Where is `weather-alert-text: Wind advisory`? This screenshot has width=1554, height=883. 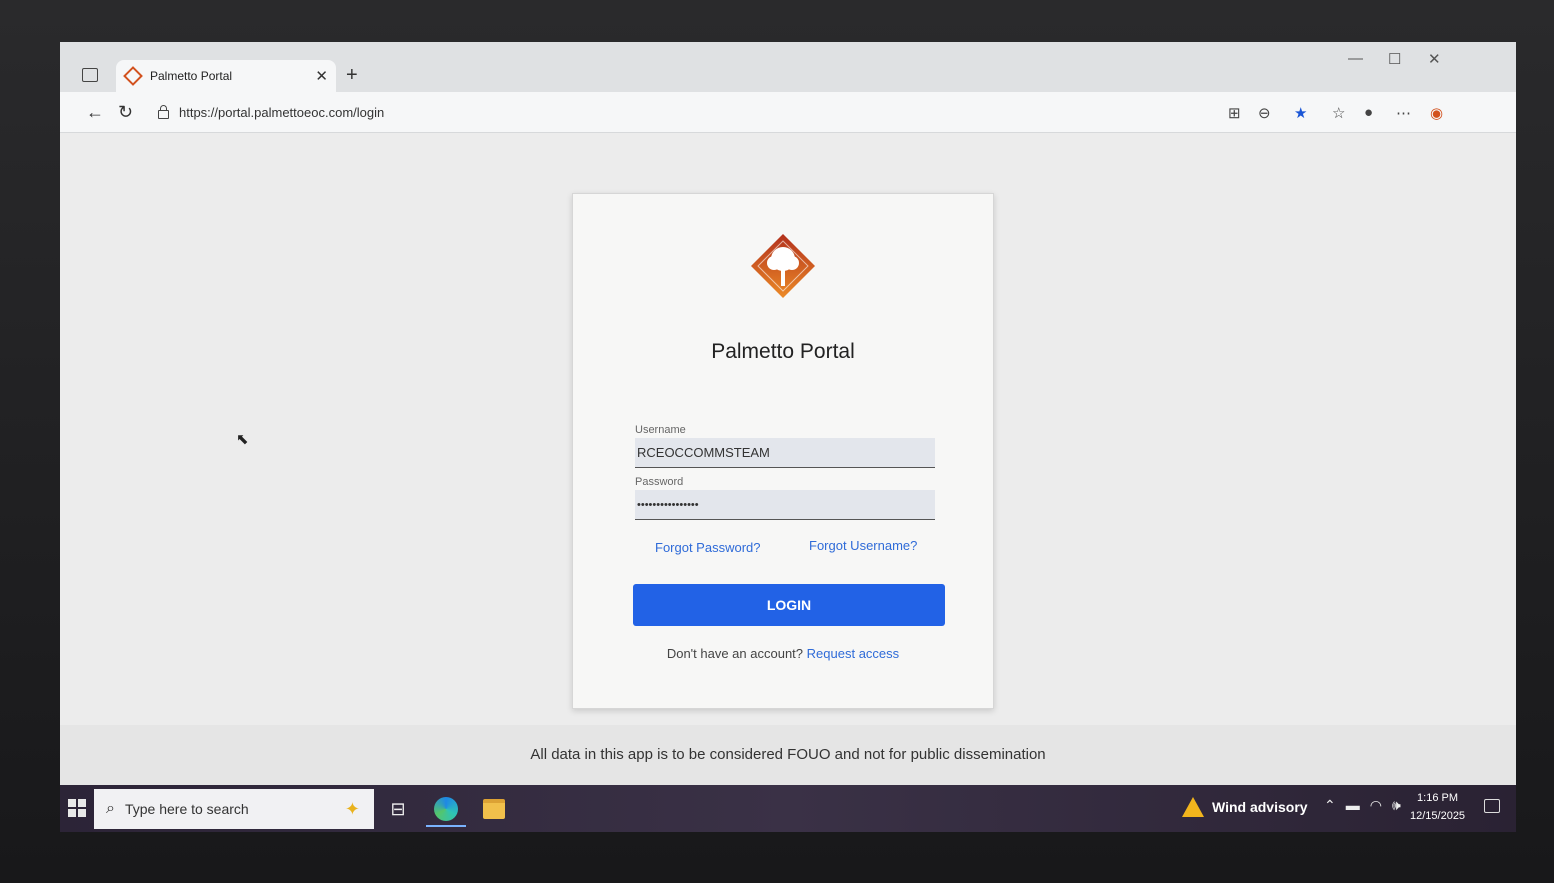 weather-alert-text: Wind advisory is located at coordinates (1260, 807).